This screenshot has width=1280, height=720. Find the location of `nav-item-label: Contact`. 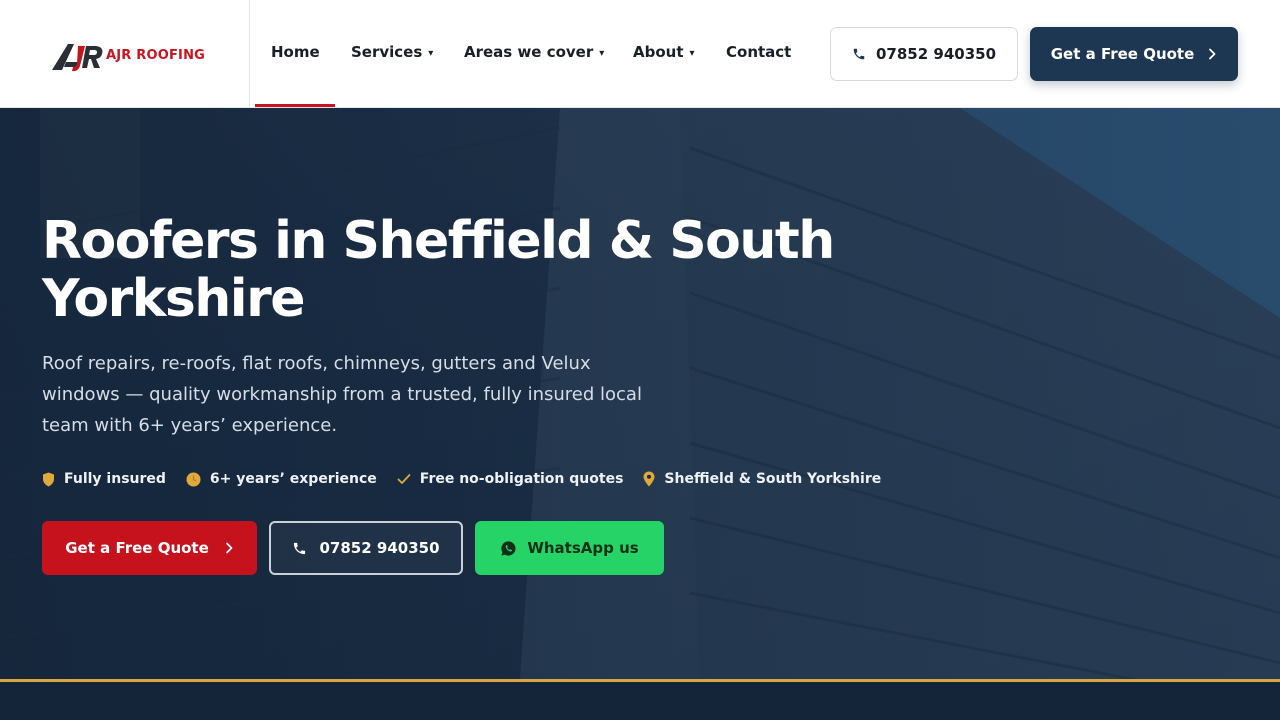

nav-item-label: Contact is located at coordinates (759, 52).